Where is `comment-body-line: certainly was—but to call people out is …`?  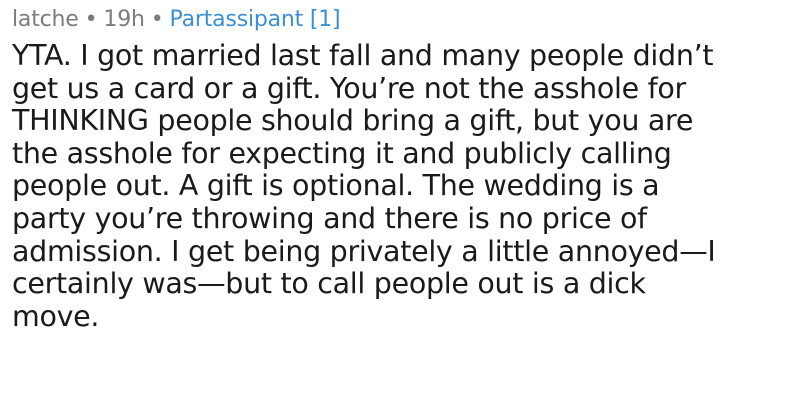
comment-body-line: certainly was—but to call people out is … is located at coordinates (329, 284).